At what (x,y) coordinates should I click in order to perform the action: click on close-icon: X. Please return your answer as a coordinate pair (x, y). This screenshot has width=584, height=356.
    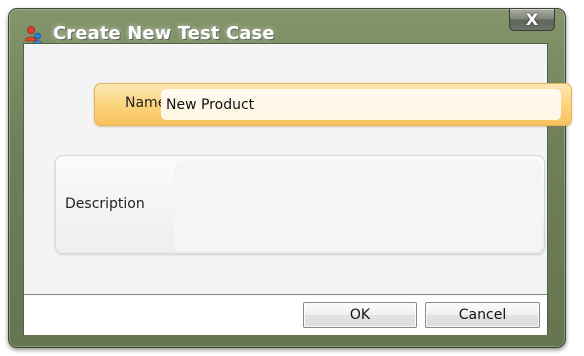
    Looking at the image, I should click on (532, 19).